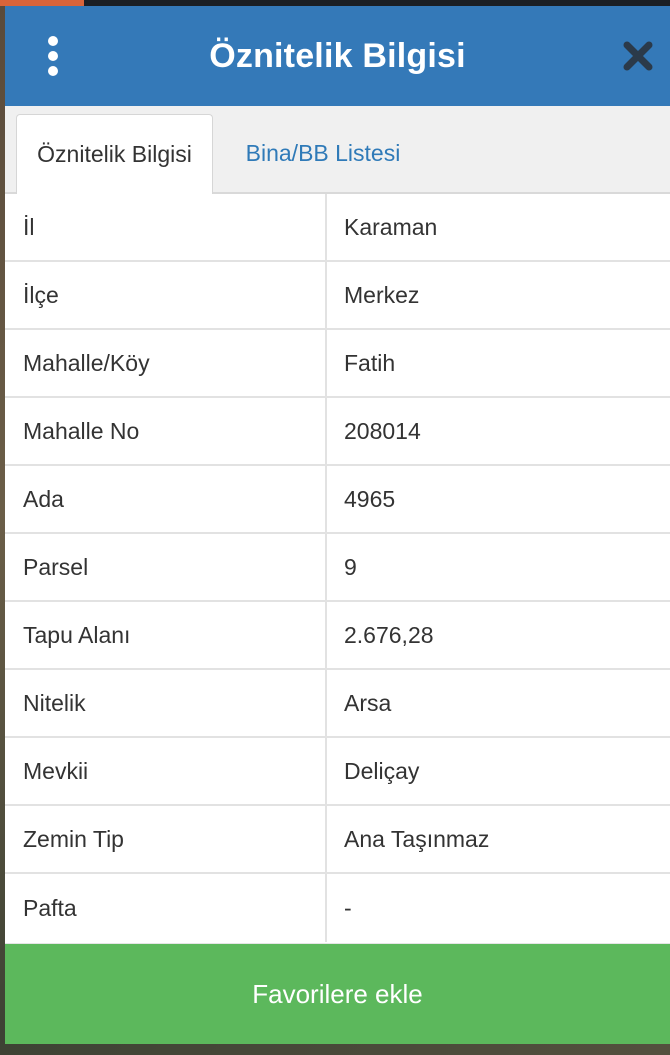 The height and width of the screenshot is (1055, 670). I want to click on attribute-key: İlçe, so click(166, 295).